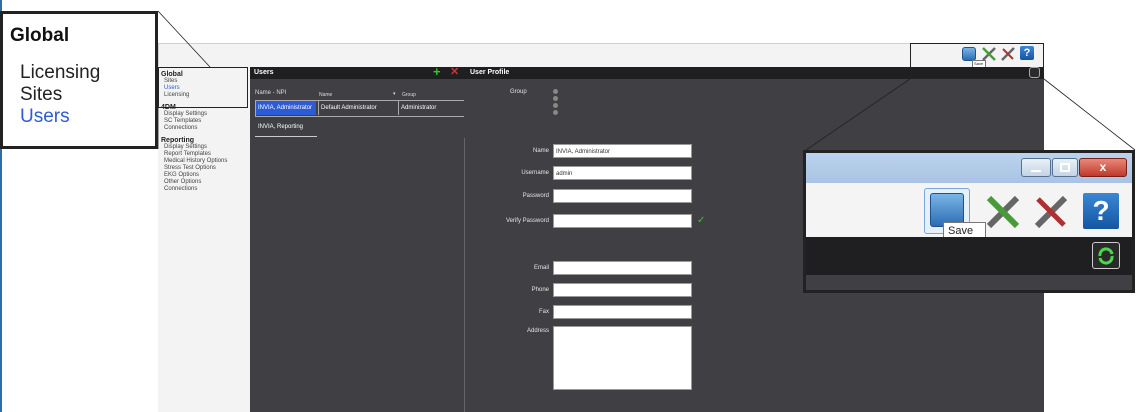 Image resolution: width=1140 pixels, height=412 pixels. What do you see at coordinates (701, 220) in the screenshot?
I see `check-icon: ✓` at bounding box center [701, 220].